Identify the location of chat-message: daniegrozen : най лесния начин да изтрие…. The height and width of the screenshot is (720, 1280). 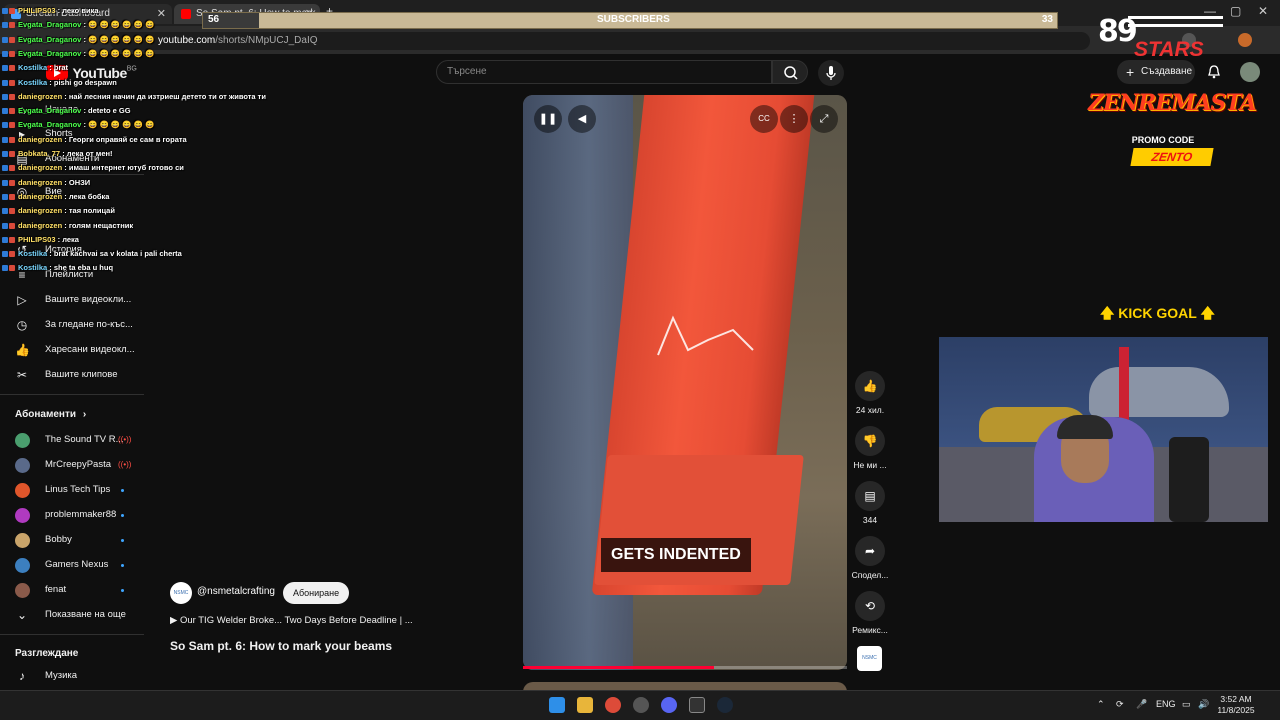
(134, 97).